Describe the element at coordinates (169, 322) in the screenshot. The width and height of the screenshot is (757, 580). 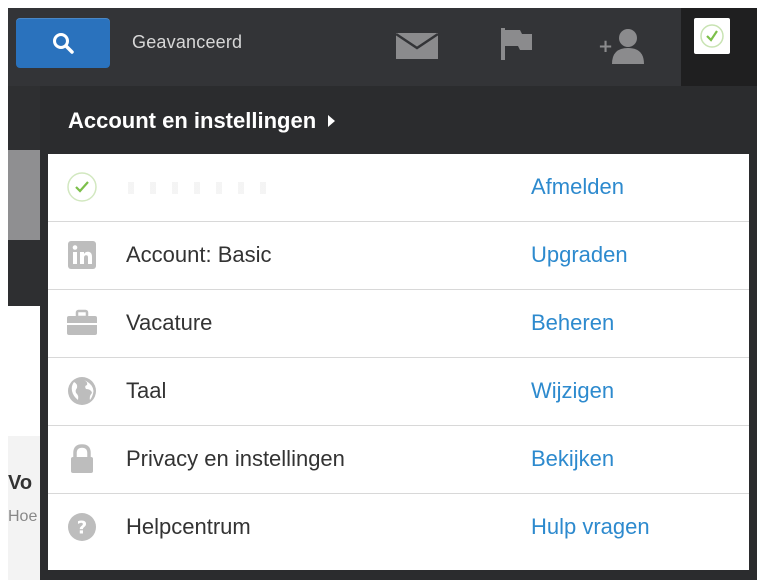
I see `job-posting-label: Vacature` at that location.